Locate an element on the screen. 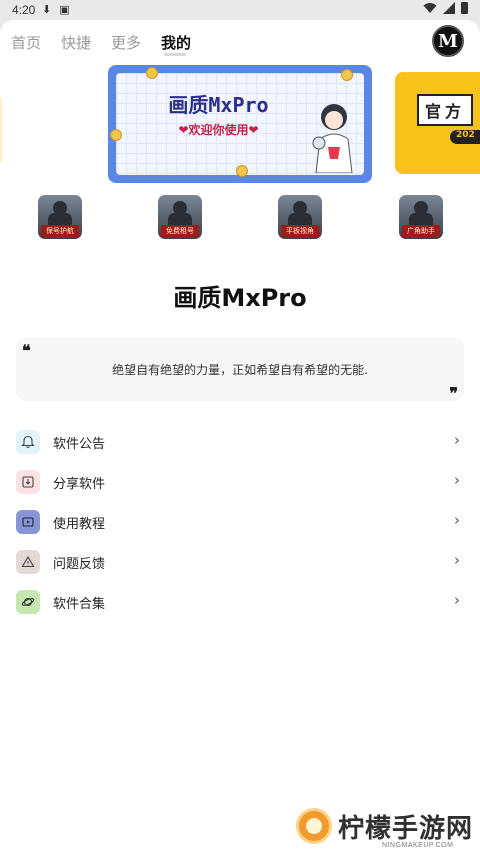 This screenshot has width=480, height=853. menu-item-tutorial: 使用教程 › is located at coordinates (240, 522).